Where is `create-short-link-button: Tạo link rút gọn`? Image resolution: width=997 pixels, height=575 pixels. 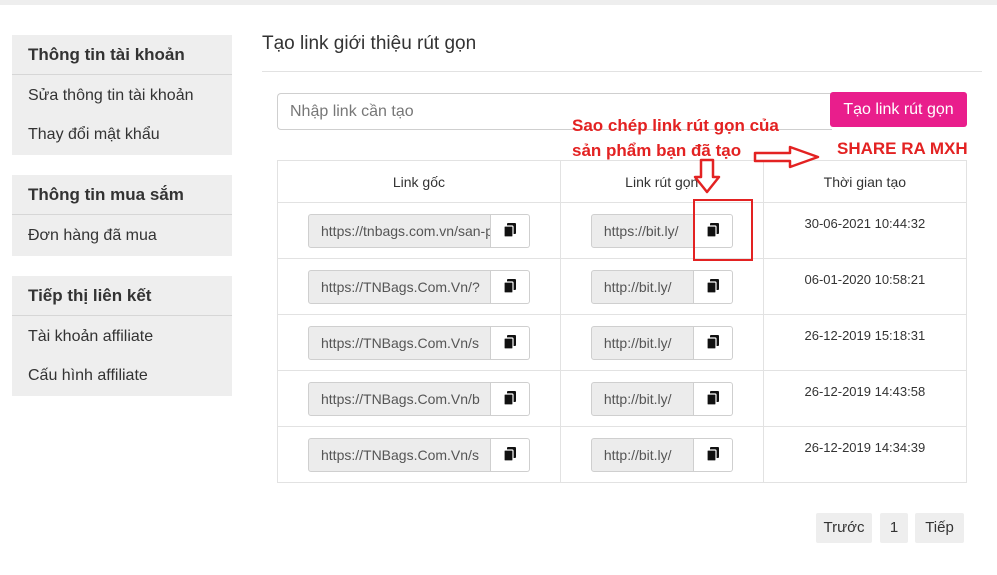
create-short-link-button: Tạo link rút gọn is located at coordinates (898, 109).